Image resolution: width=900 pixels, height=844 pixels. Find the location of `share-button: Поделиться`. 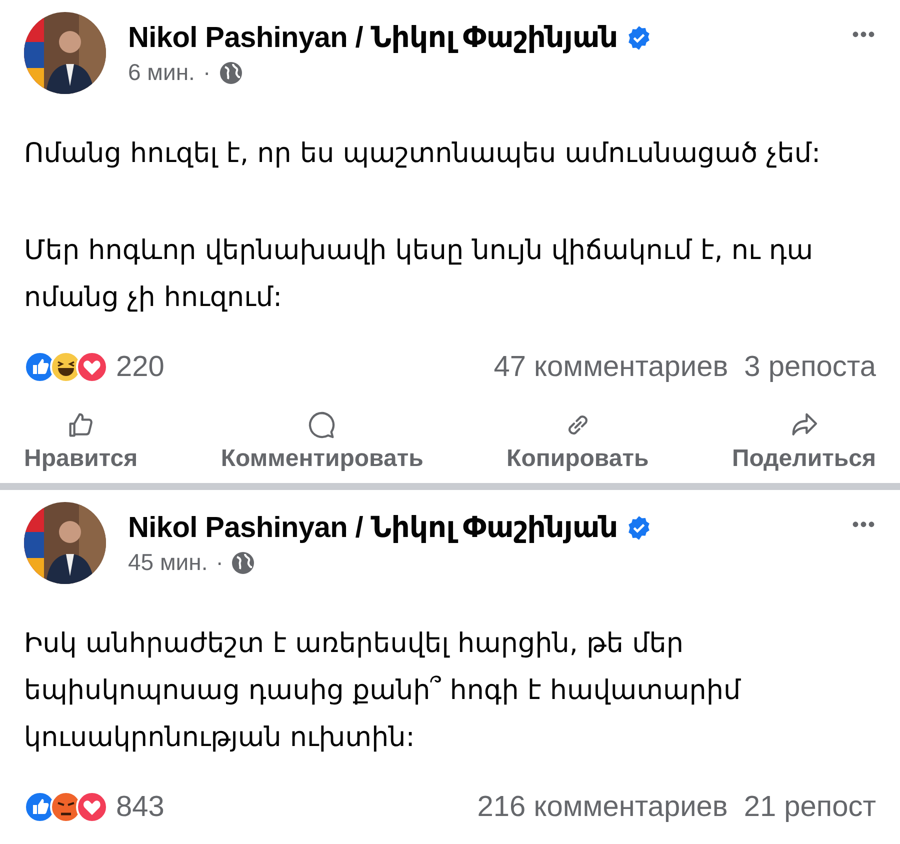

share-button: Поделиться is located at coordinates (804, 441).